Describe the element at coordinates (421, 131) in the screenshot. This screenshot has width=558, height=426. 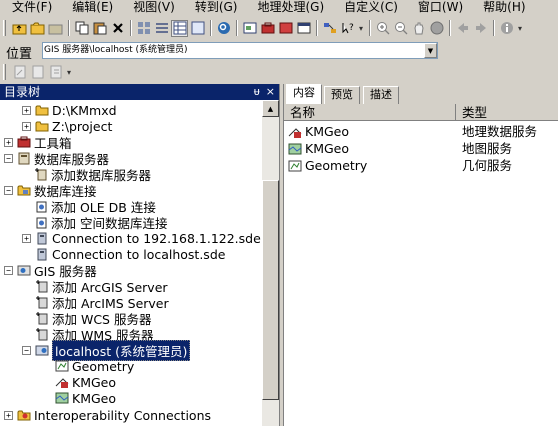
I see `table-row: KMGeo 地理数据服务` at that location.